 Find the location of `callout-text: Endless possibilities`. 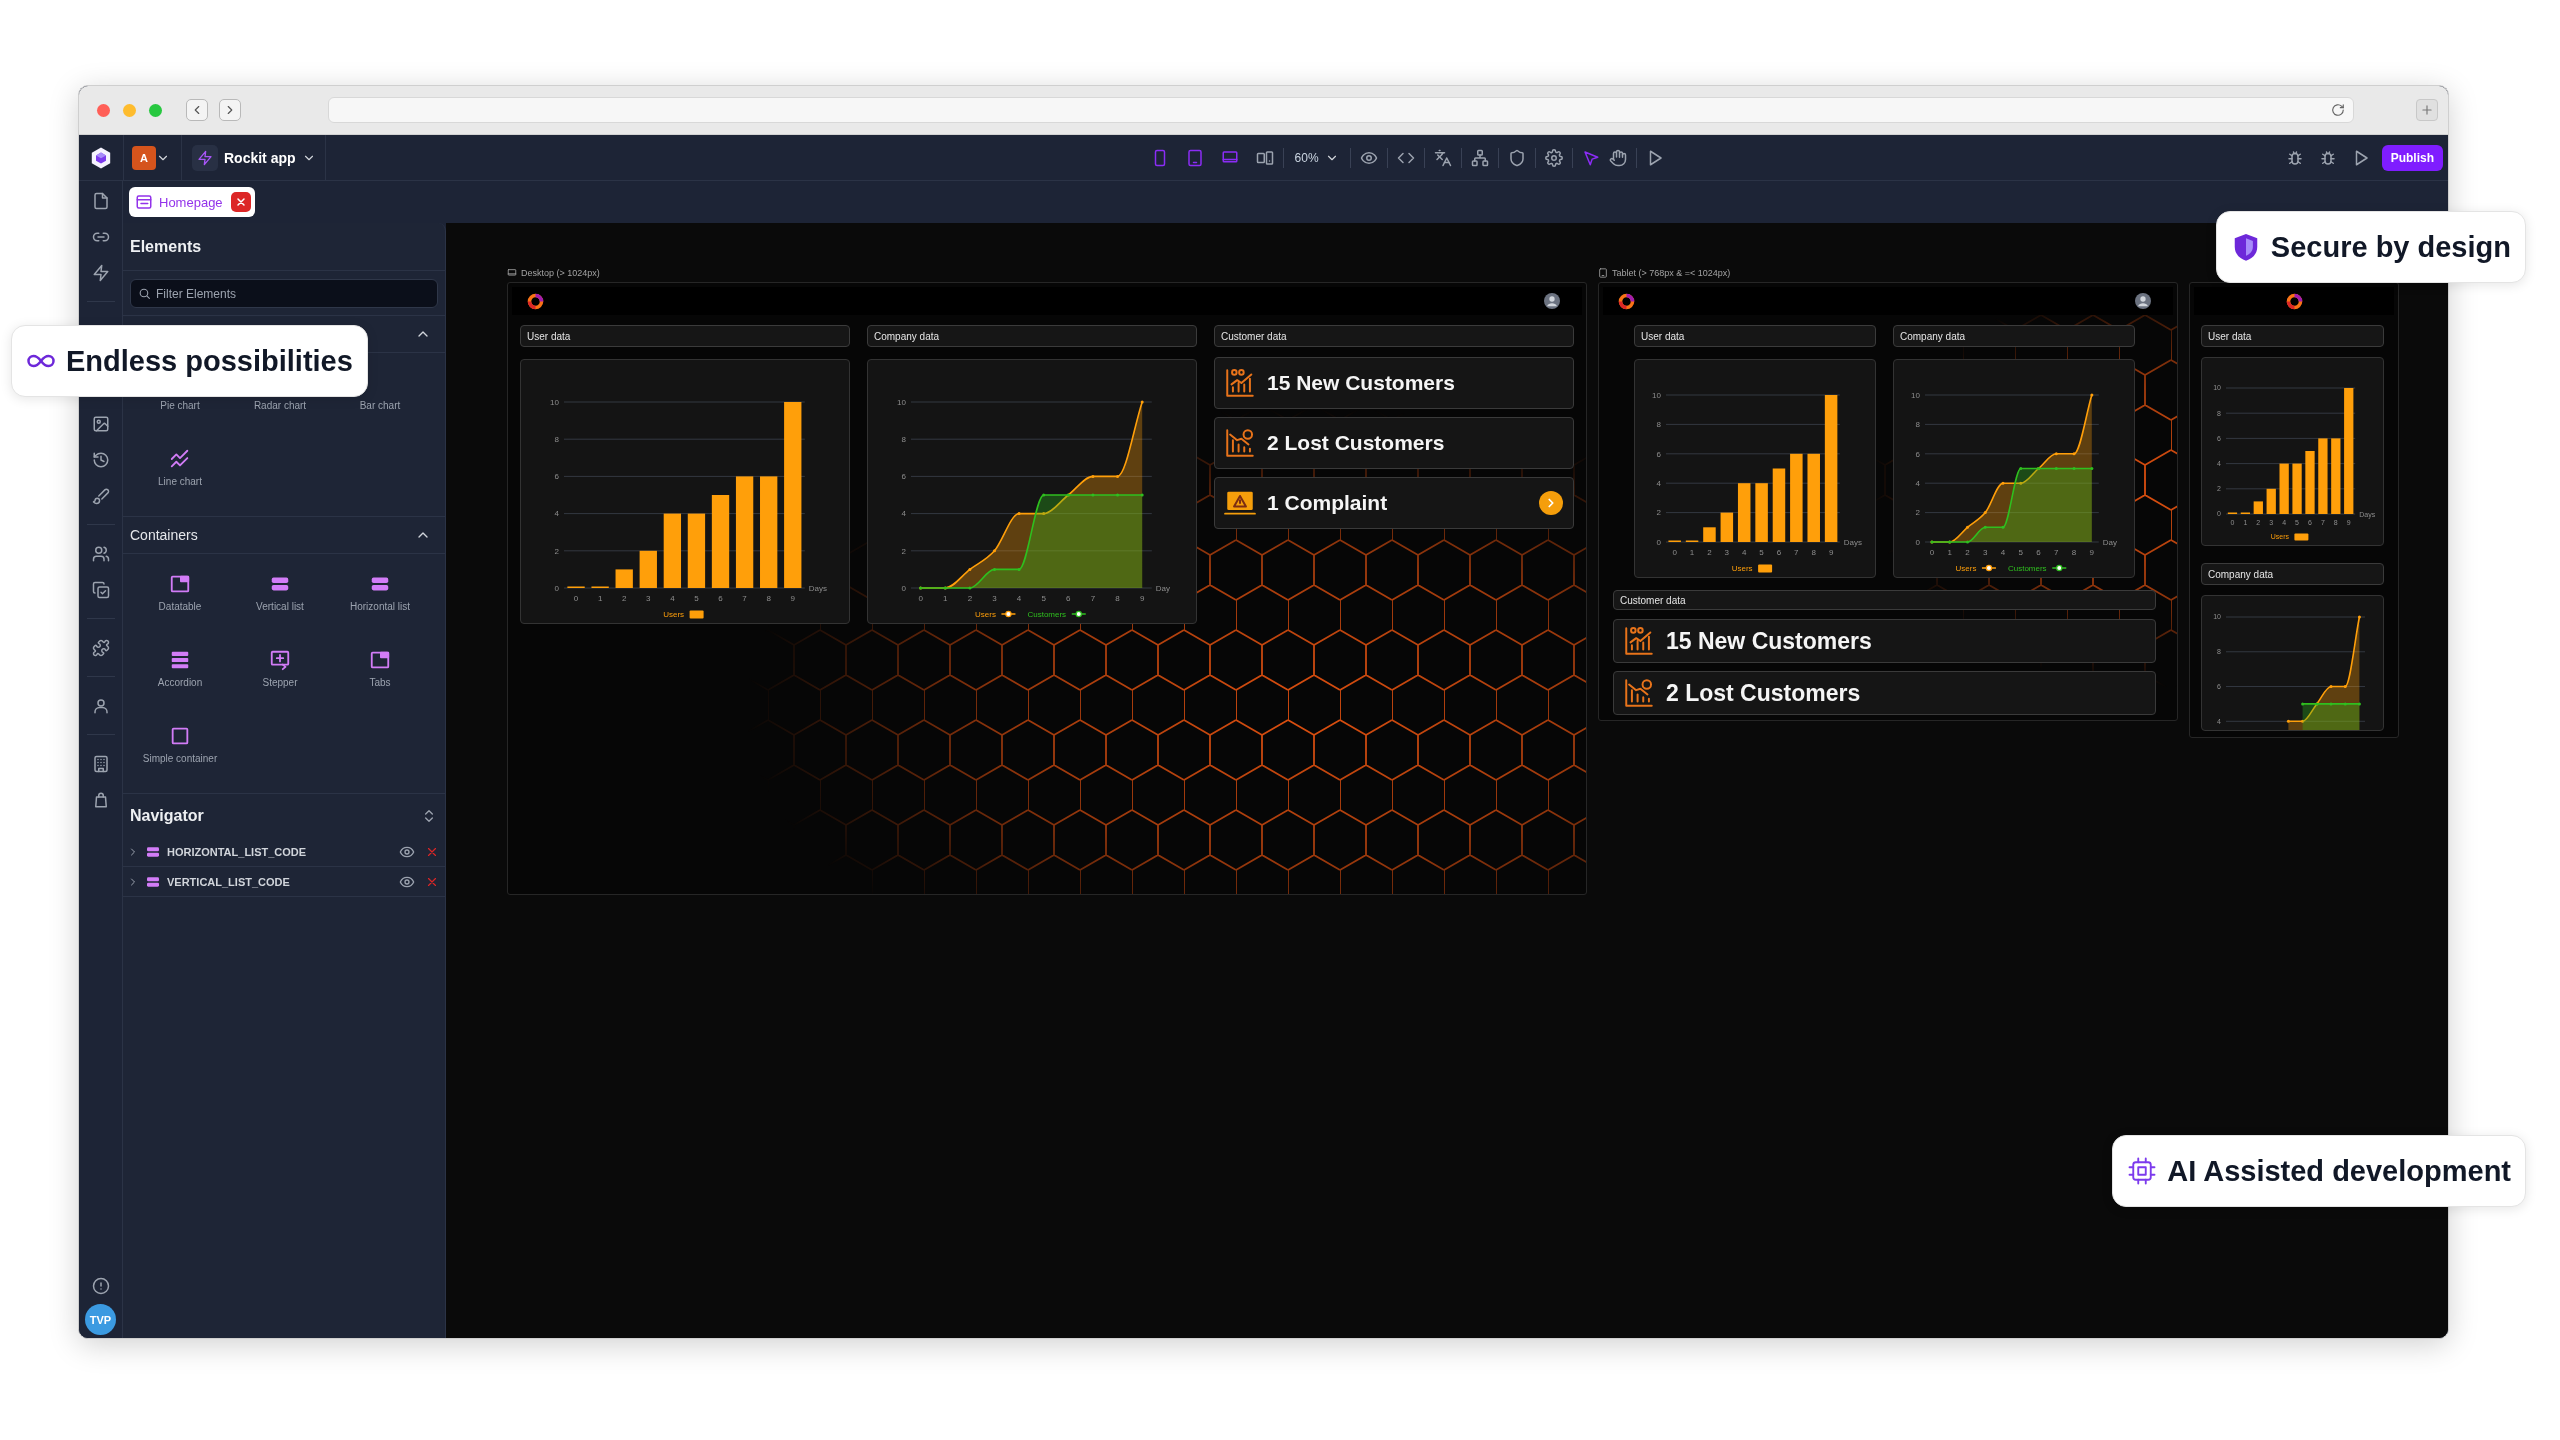

callout-text: Endless possibilities is located at coordinates (209, 361).